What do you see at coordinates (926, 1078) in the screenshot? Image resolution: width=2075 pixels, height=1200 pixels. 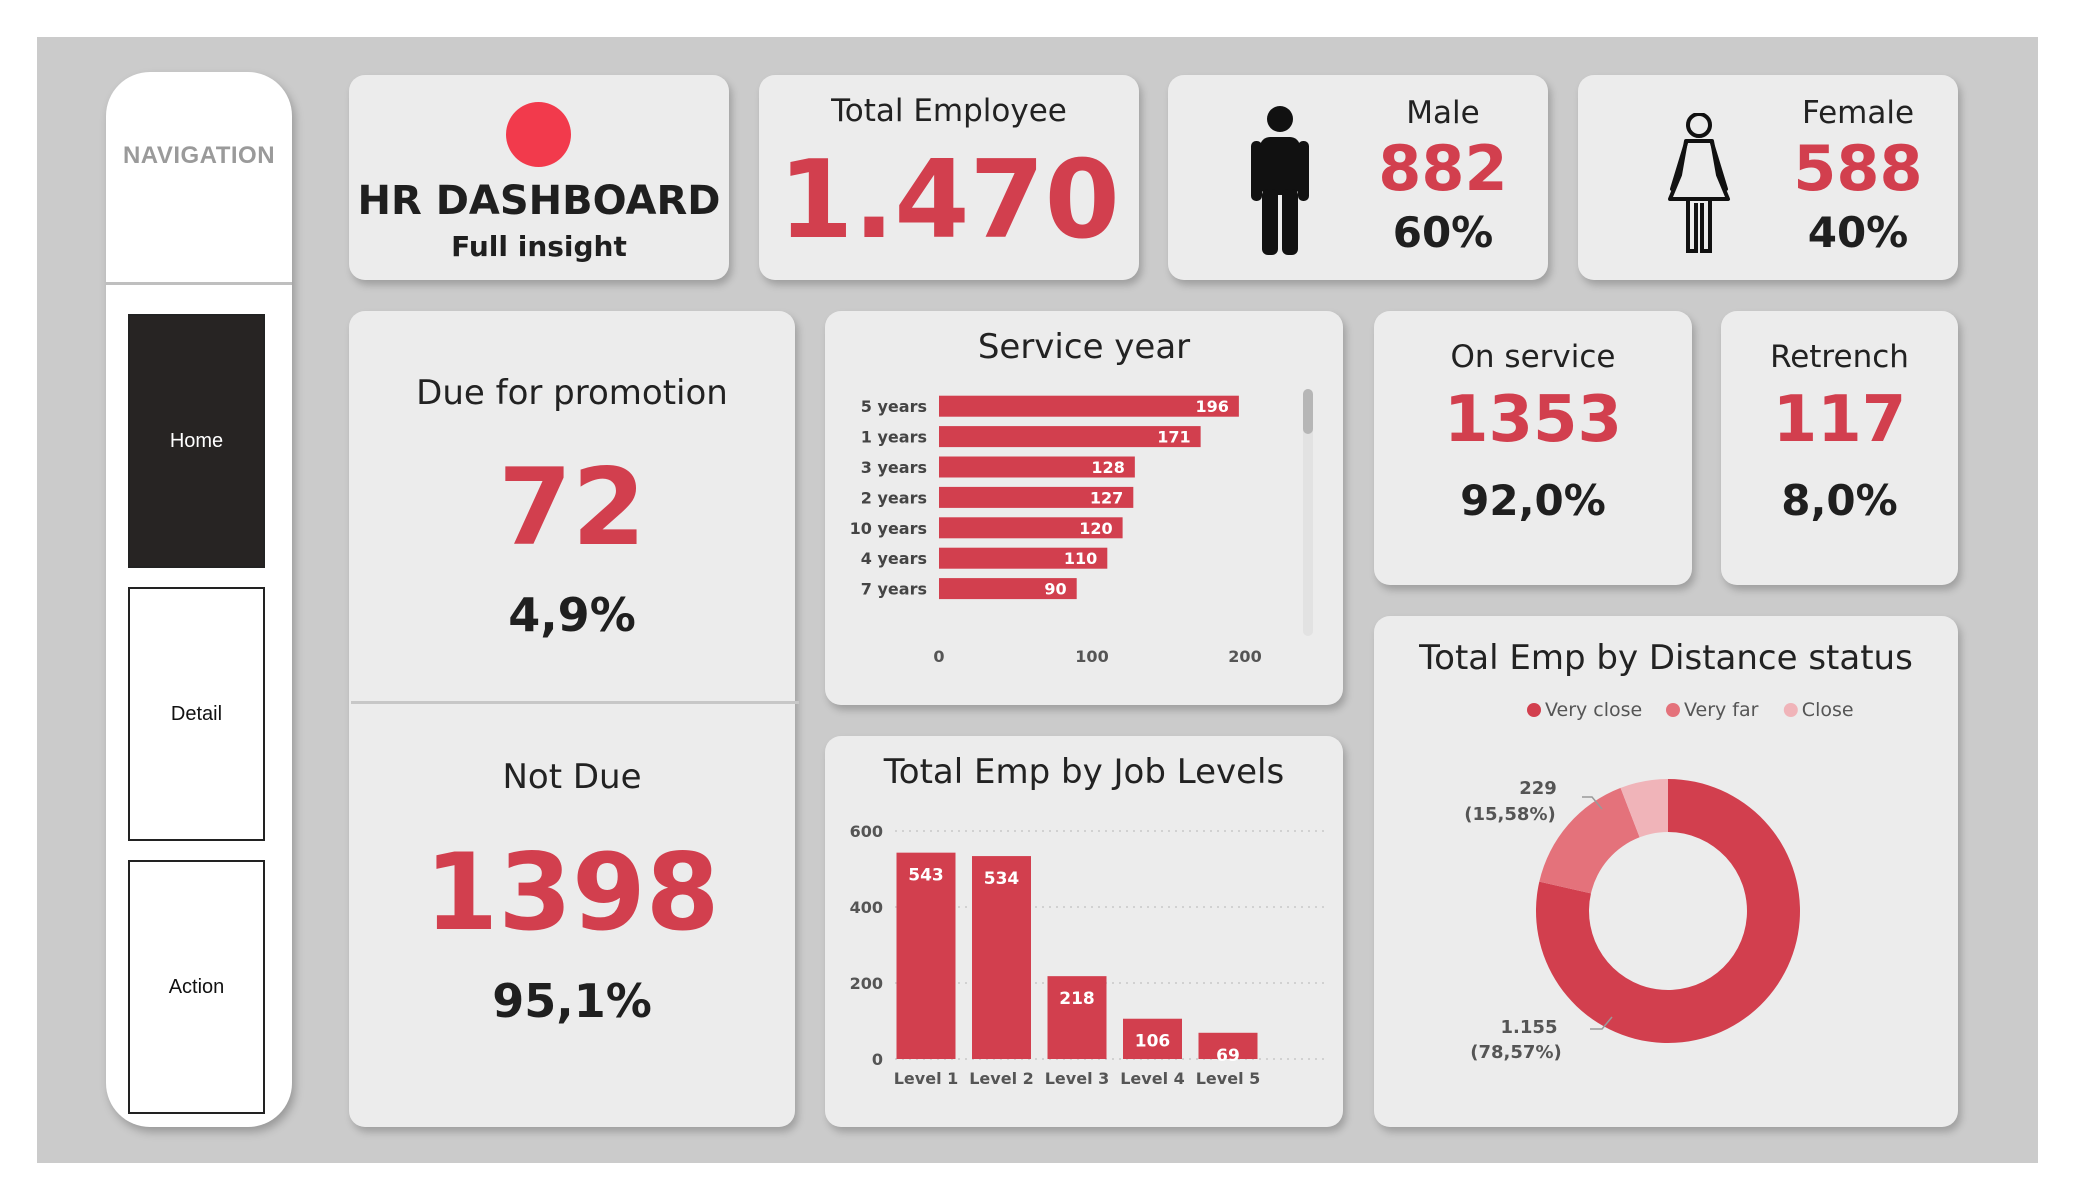 I see `job-level-category-label: Level 1` at bounding box center [926, 1078].